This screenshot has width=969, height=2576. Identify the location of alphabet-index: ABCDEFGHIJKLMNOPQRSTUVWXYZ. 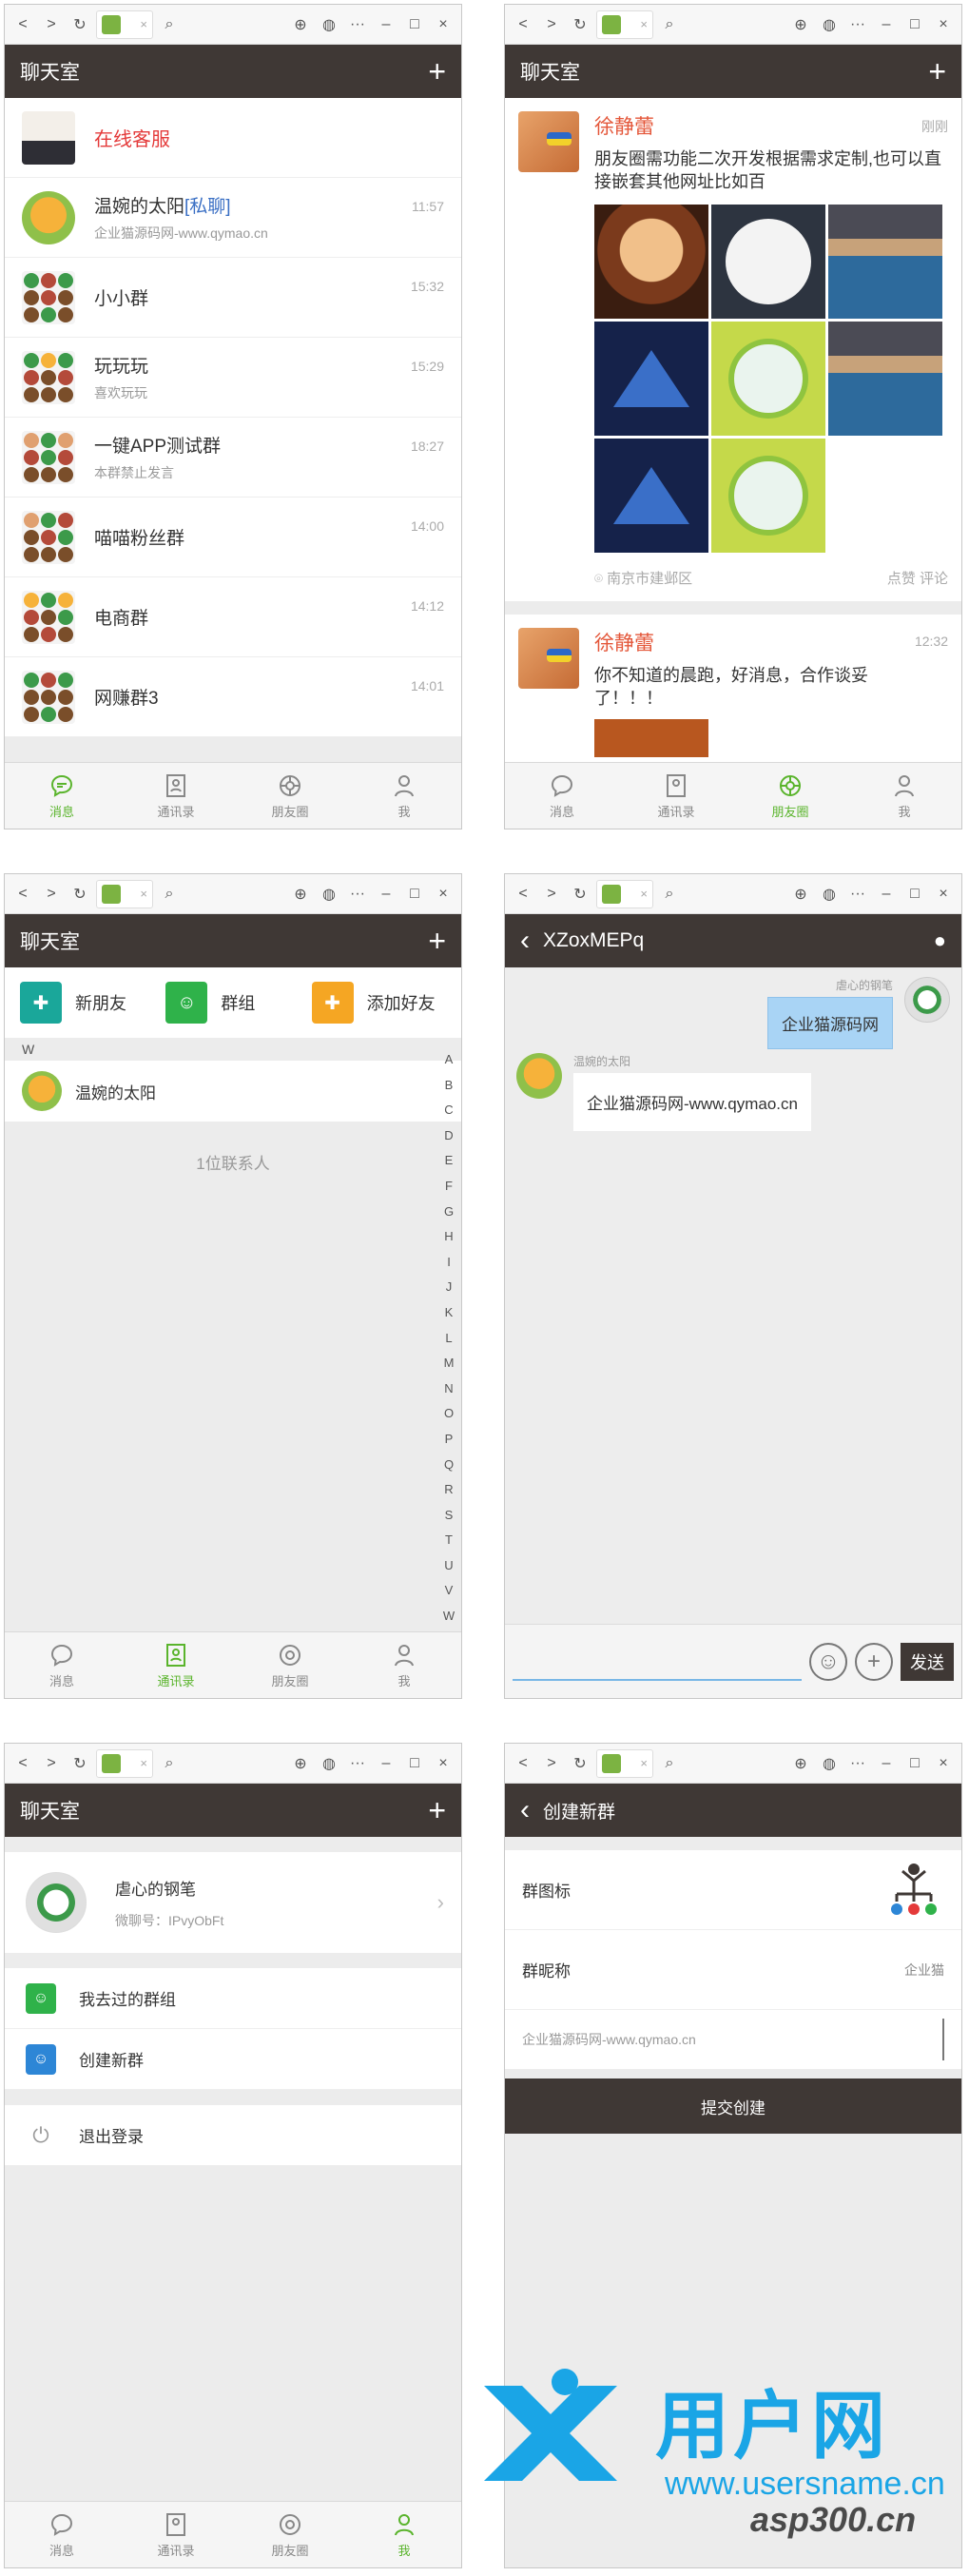
(448, 1372).